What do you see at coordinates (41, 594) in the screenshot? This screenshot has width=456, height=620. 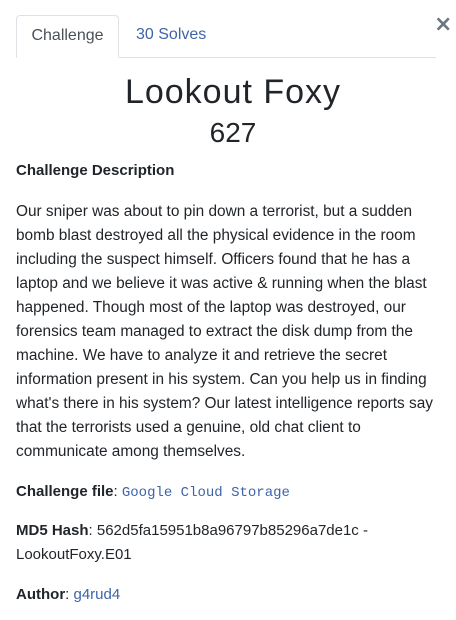 I see `author-label: Author` at bounding box center [41, 594].